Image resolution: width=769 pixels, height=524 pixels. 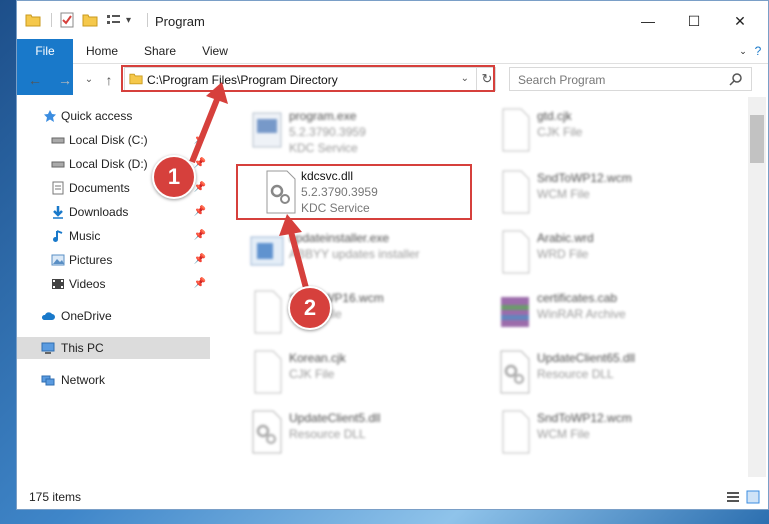 What do you see at coordinates (206, 127) in the screenshot?
I see `arrow-to-address-bar` at bounding box center [206, 127].